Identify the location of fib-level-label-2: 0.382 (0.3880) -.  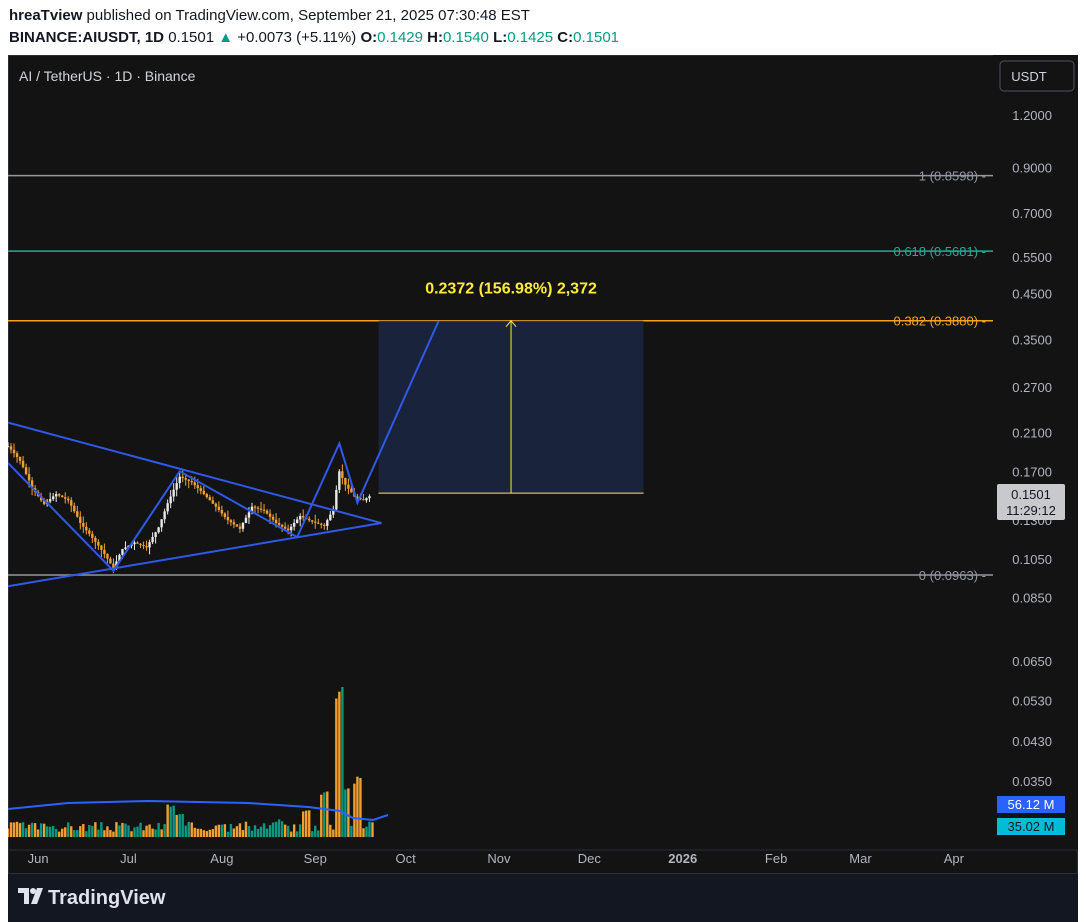
(939, 321).